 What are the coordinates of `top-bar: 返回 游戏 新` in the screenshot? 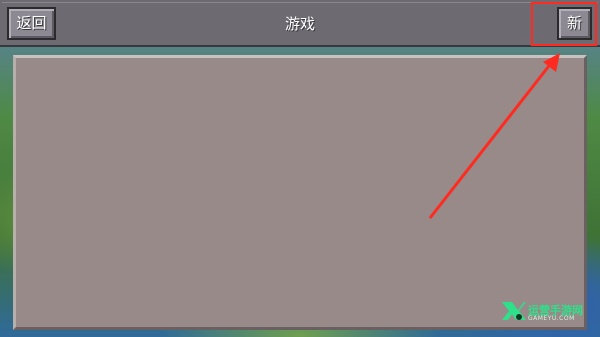 It's located at (300, 23).